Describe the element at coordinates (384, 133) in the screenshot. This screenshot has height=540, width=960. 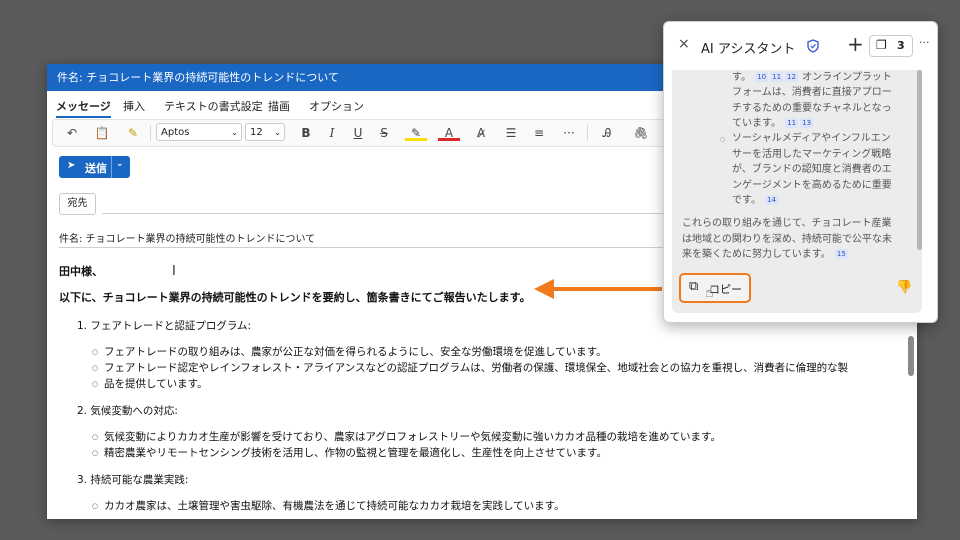
I see `strikethrough-icon: S` at that location.